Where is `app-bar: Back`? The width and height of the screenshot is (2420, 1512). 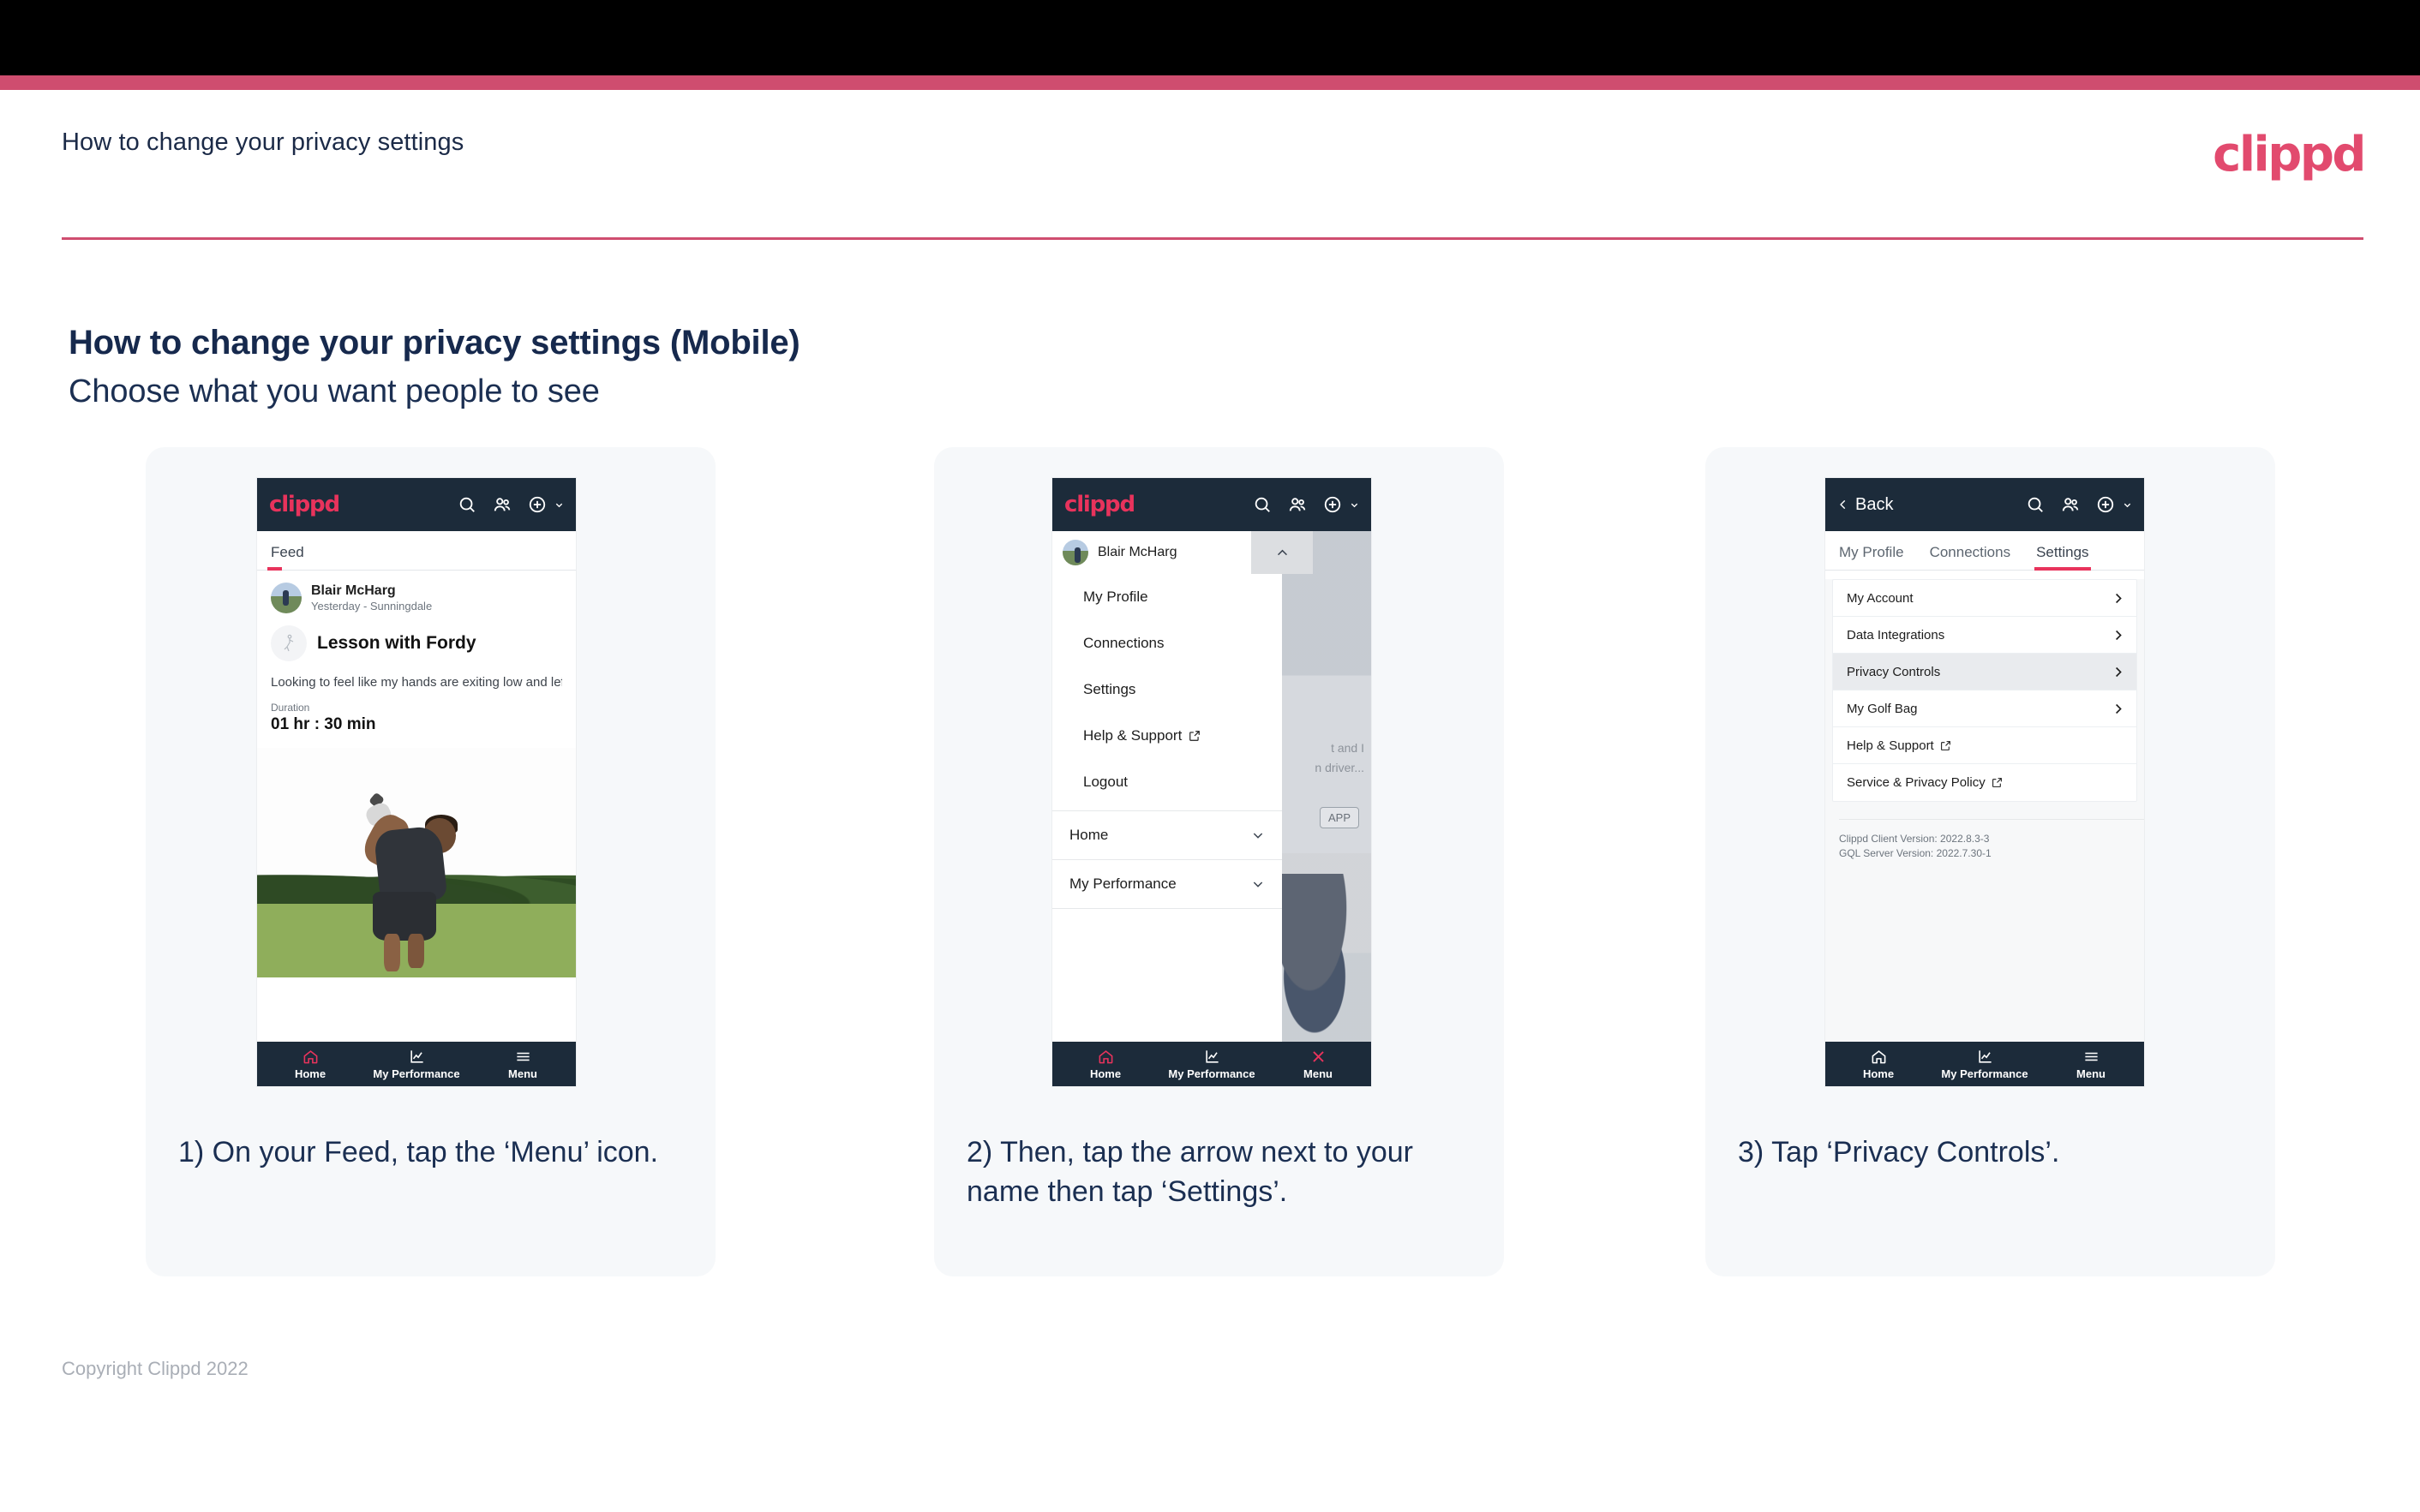
app-bar: Back is located at coordinates (1984, 504).